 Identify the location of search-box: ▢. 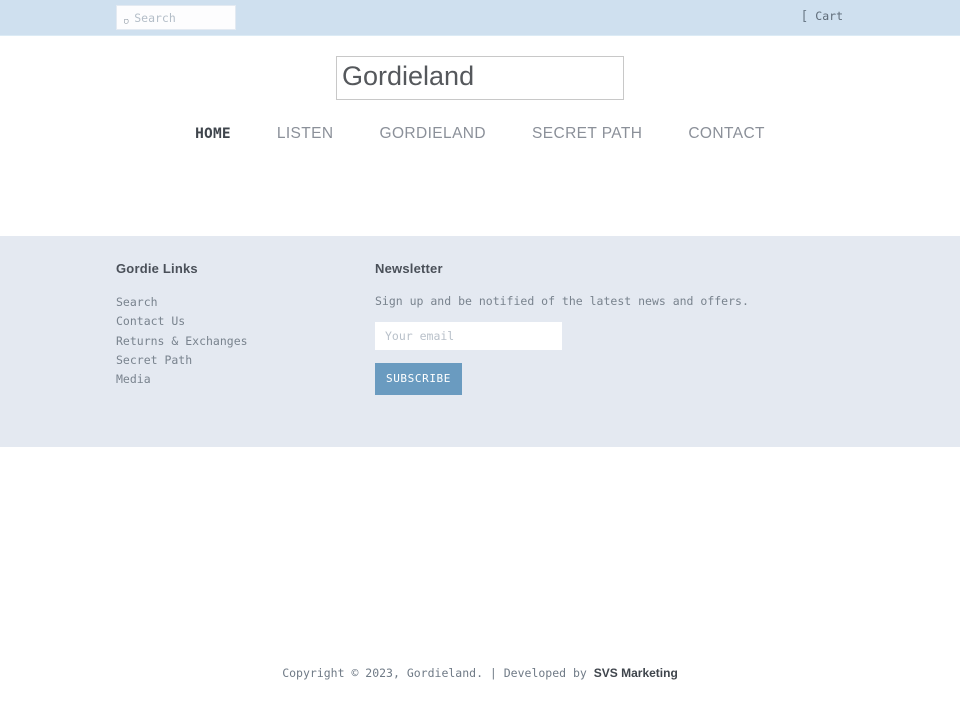
(176, 17).